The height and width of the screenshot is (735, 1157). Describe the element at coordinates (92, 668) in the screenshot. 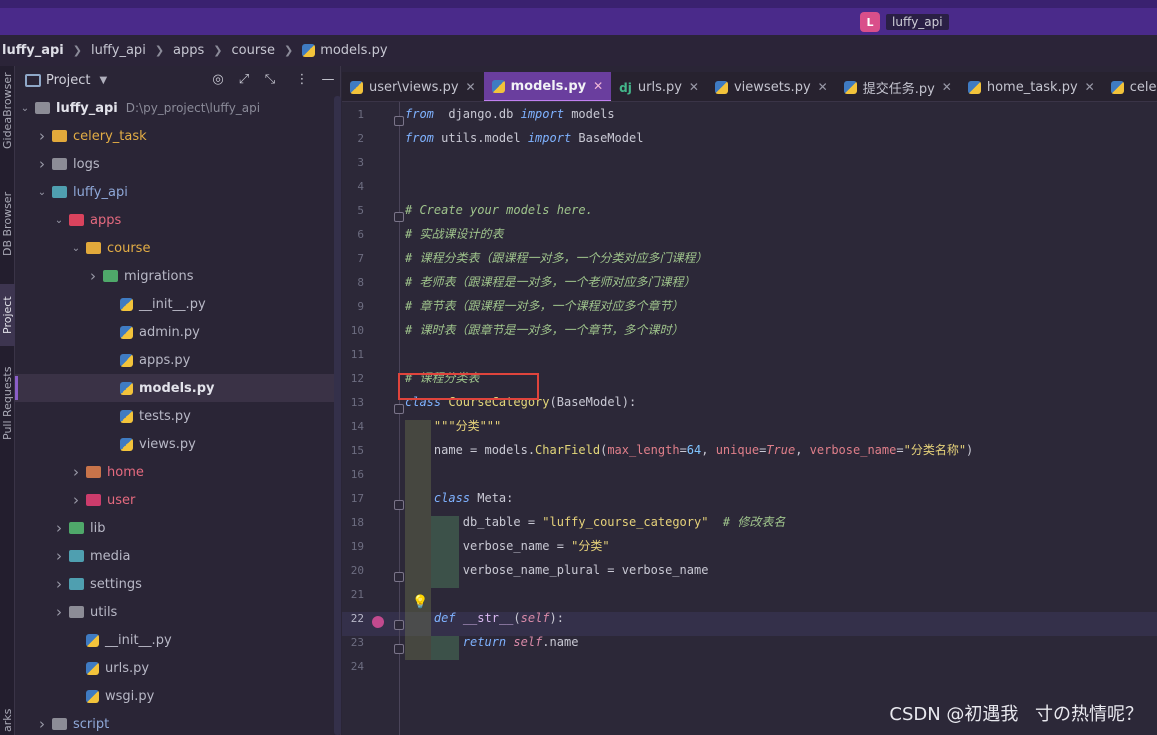

I see `python-file-icon` at that location.